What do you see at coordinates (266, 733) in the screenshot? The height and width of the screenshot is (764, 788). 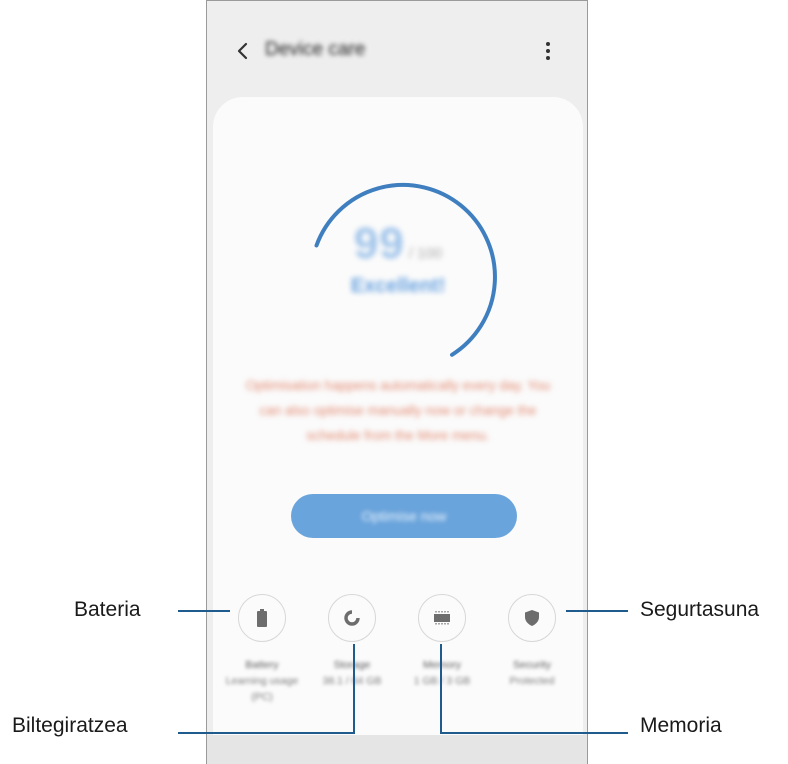 I see `storage-callout-line-horizontal` at bounding box center [266, 733].